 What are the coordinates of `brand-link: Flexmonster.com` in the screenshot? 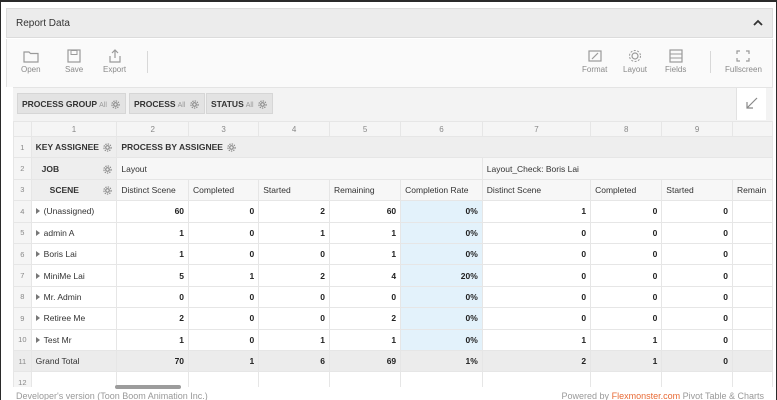 It's located at (646, 395).